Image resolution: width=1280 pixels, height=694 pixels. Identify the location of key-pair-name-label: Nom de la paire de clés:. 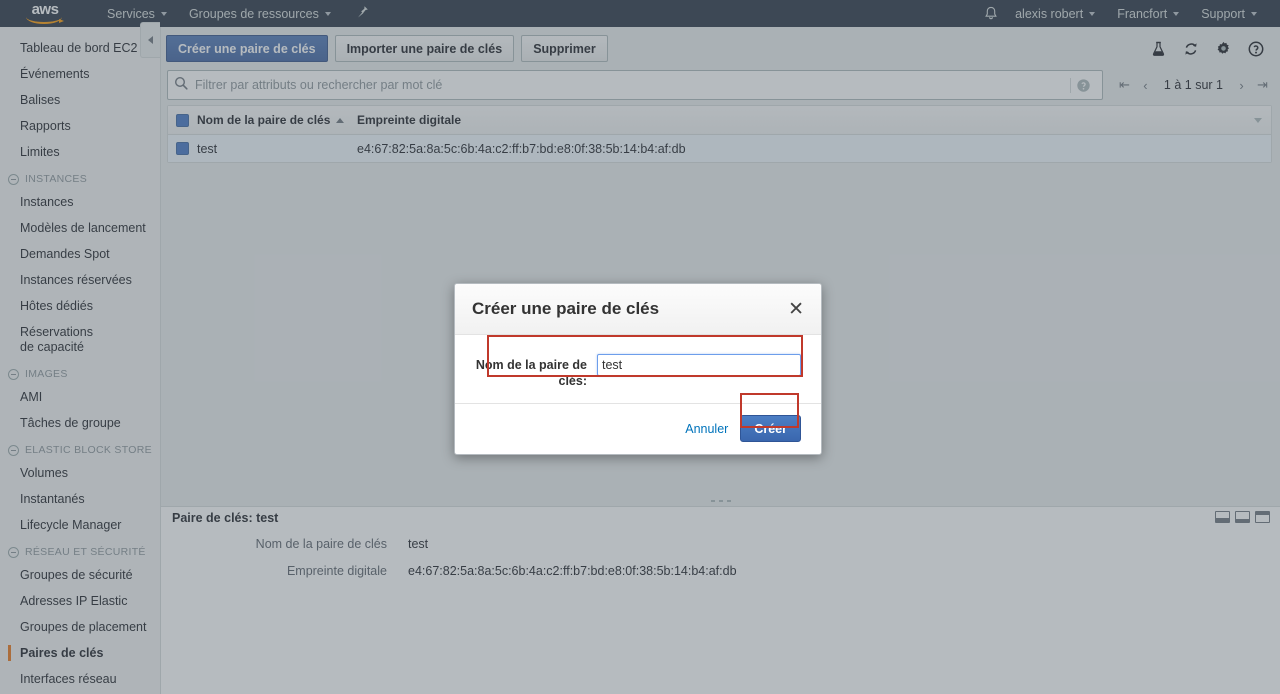
(531, 373).